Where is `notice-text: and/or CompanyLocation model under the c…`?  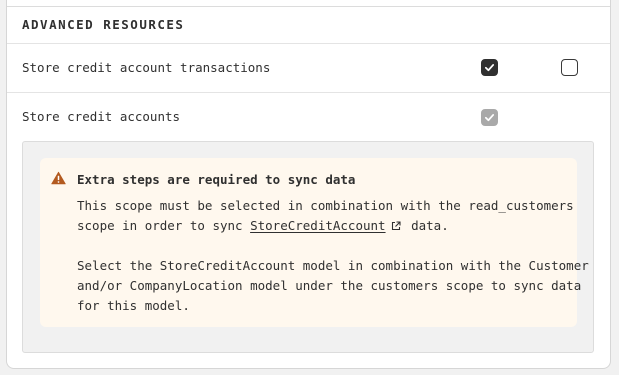 notice-text: and/or CompanyLocation model under the c… is located at coordinates (329, 285).